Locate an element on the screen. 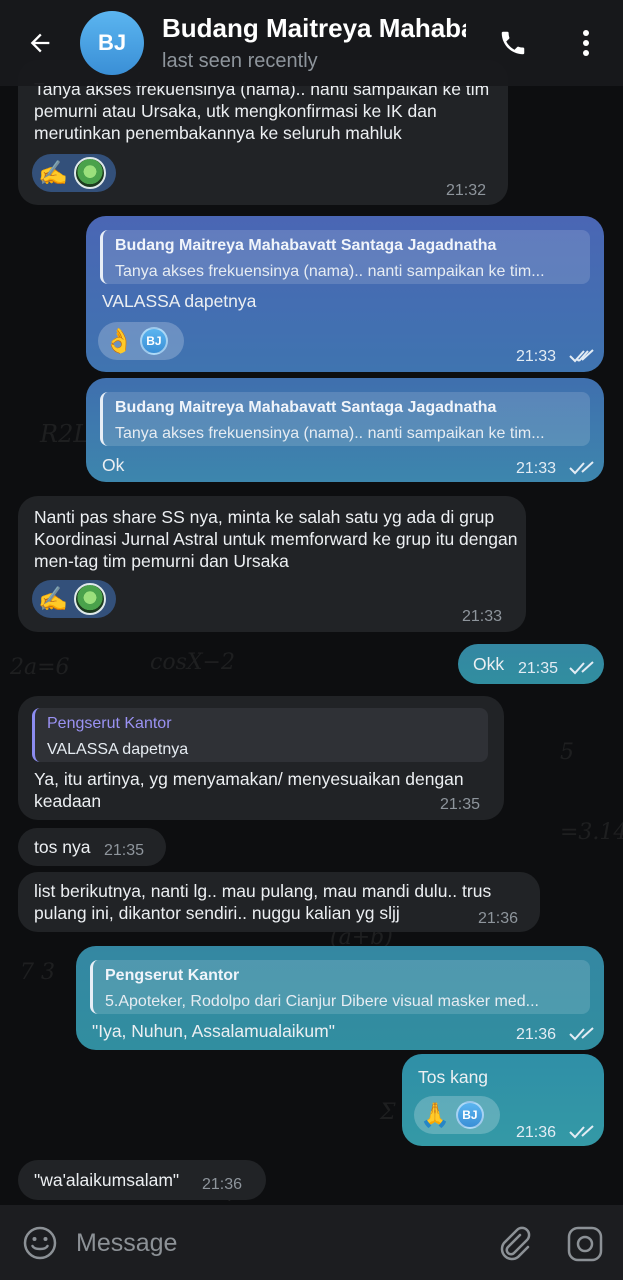 The height and width of the screenshot is (1280, 623). reply-text: VALASSA dapetnya is located at coordinates (118, 749).